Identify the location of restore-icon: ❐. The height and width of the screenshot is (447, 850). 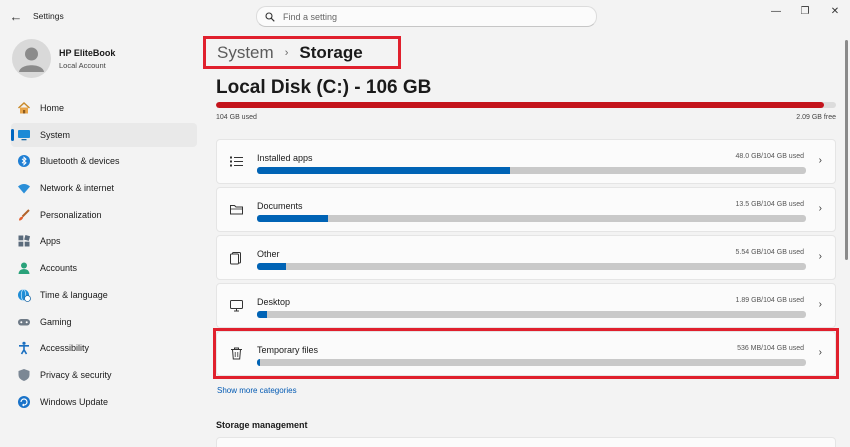
(805, 11).